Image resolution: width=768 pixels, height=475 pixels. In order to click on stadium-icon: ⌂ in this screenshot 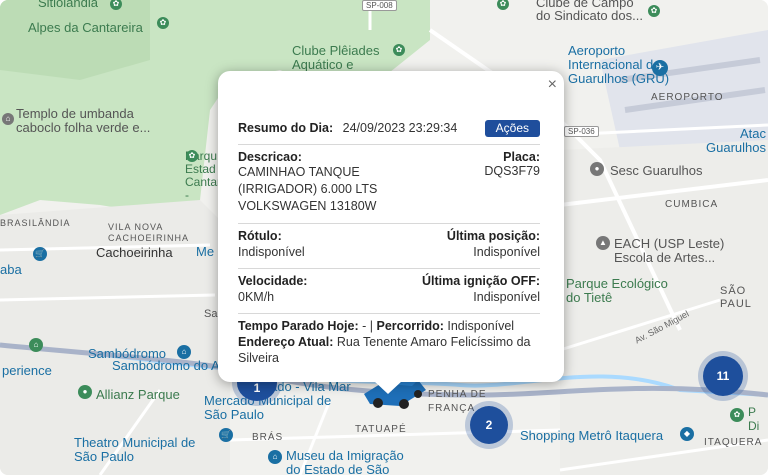, I will do `click(184, 352)`.